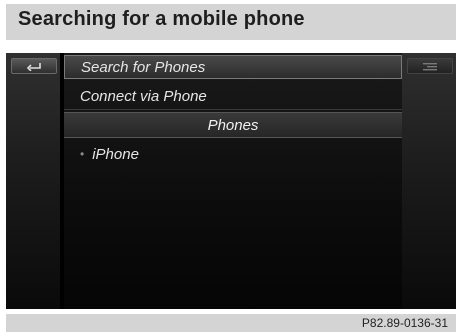  I want to click on phone-label: iPhone, so click(115, 154).